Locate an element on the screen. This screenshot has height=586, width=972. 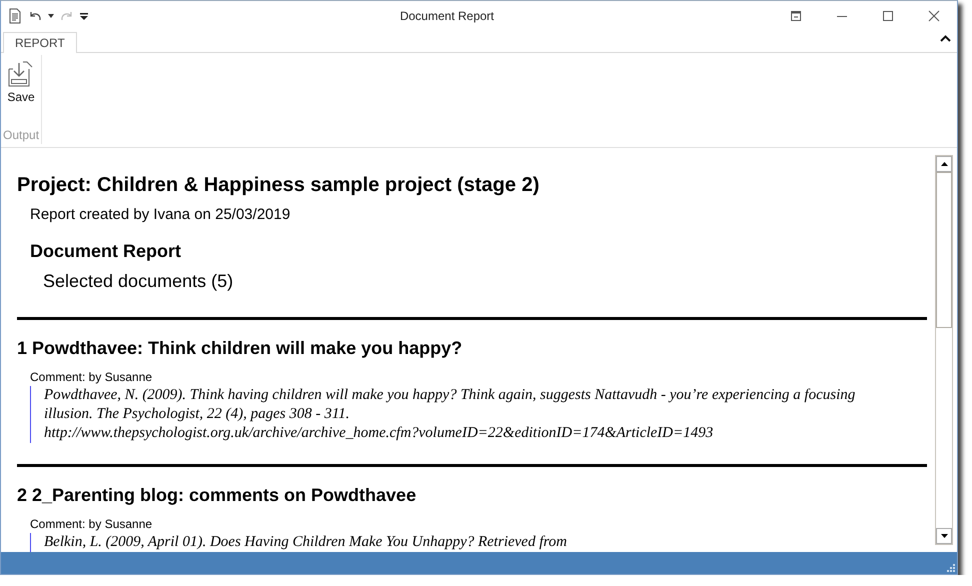
customize-icon is located at coordinates (84, 16).